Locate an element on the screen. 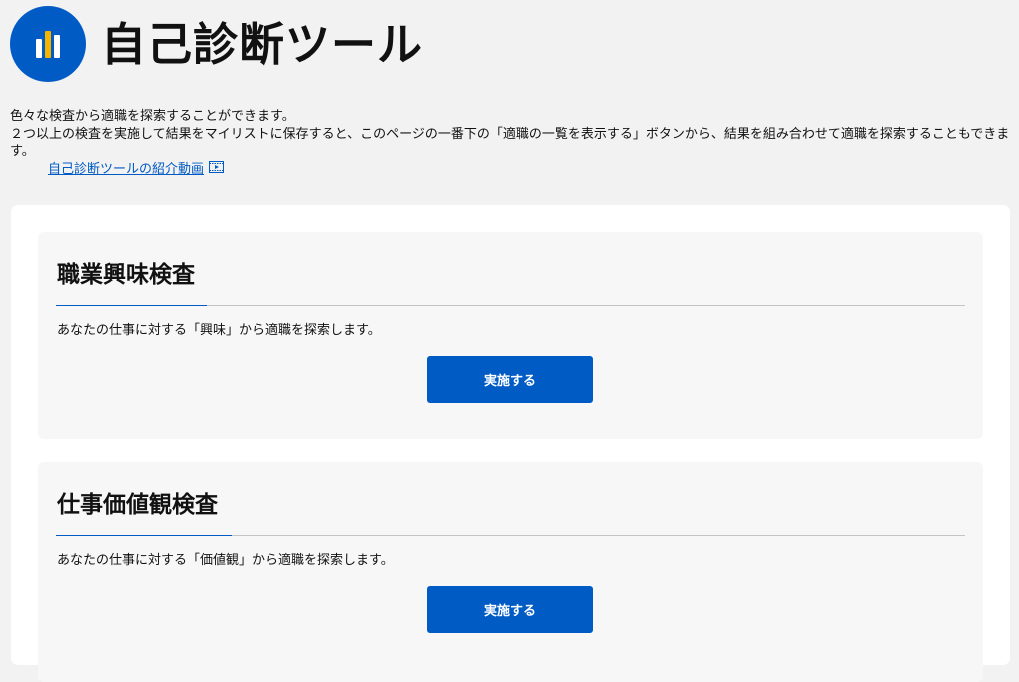  run-values-test-button: 実施する is located at coordinates (510, 609).